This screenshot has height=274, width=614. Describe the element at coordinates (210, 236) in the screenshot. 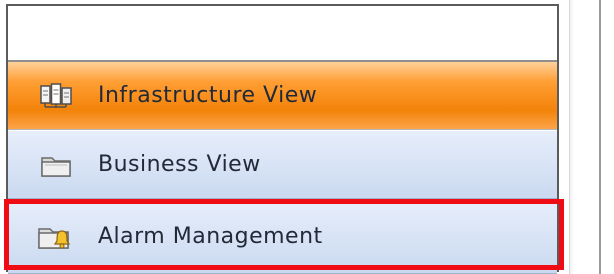

I see `alarm-management-label: Alarm Management` at that location.